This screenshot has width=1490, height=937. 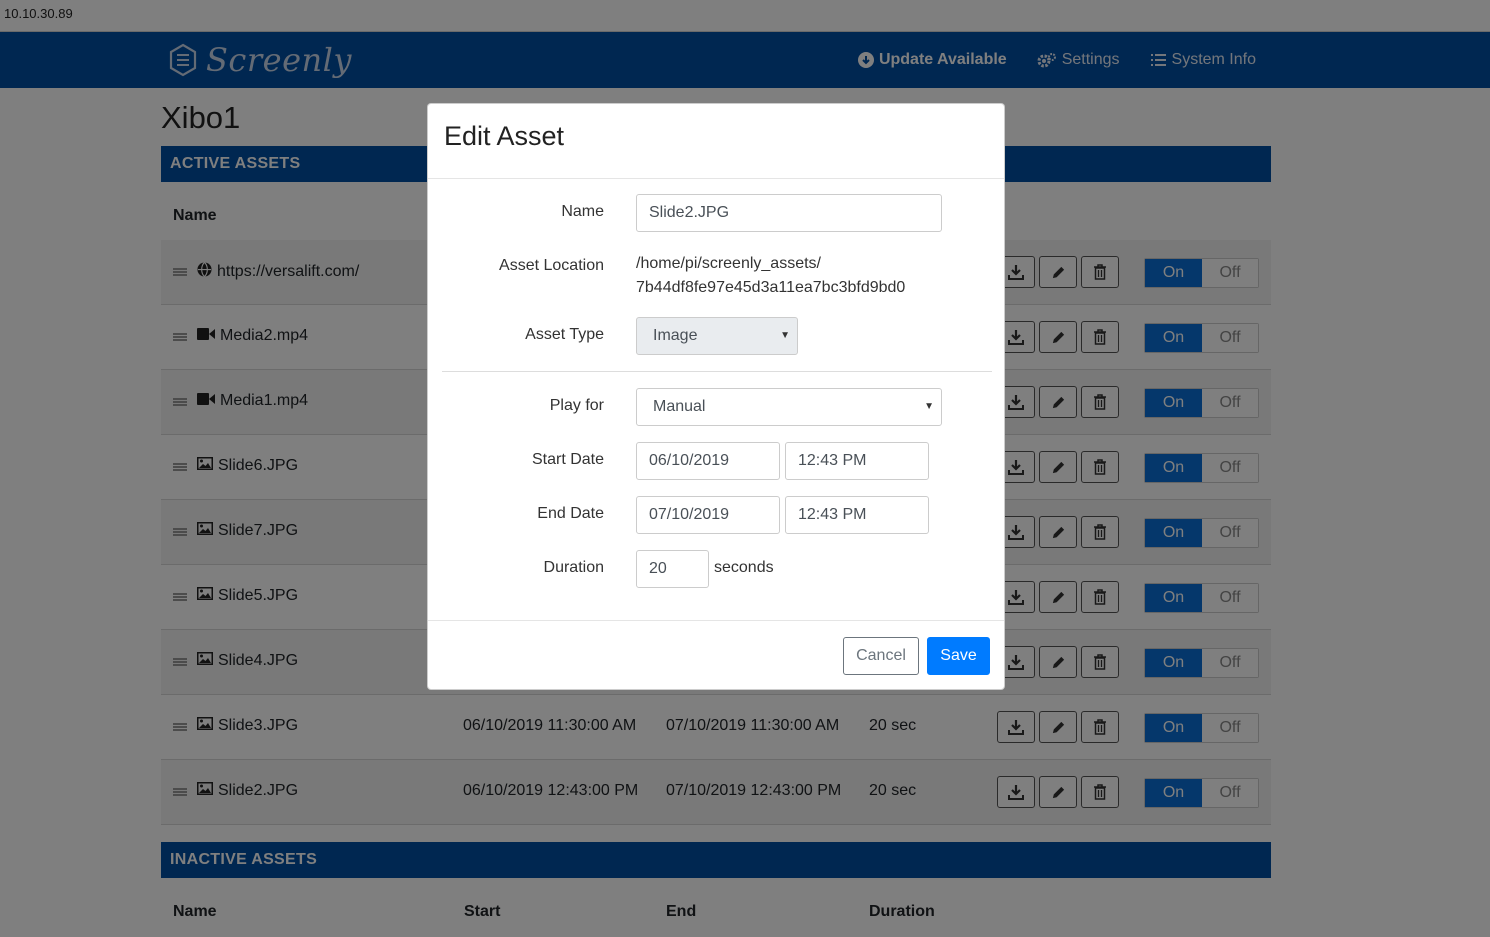 I want to click on asset-location-line1: /home/pi/screenly_assets/, so click(x=728, y=263).